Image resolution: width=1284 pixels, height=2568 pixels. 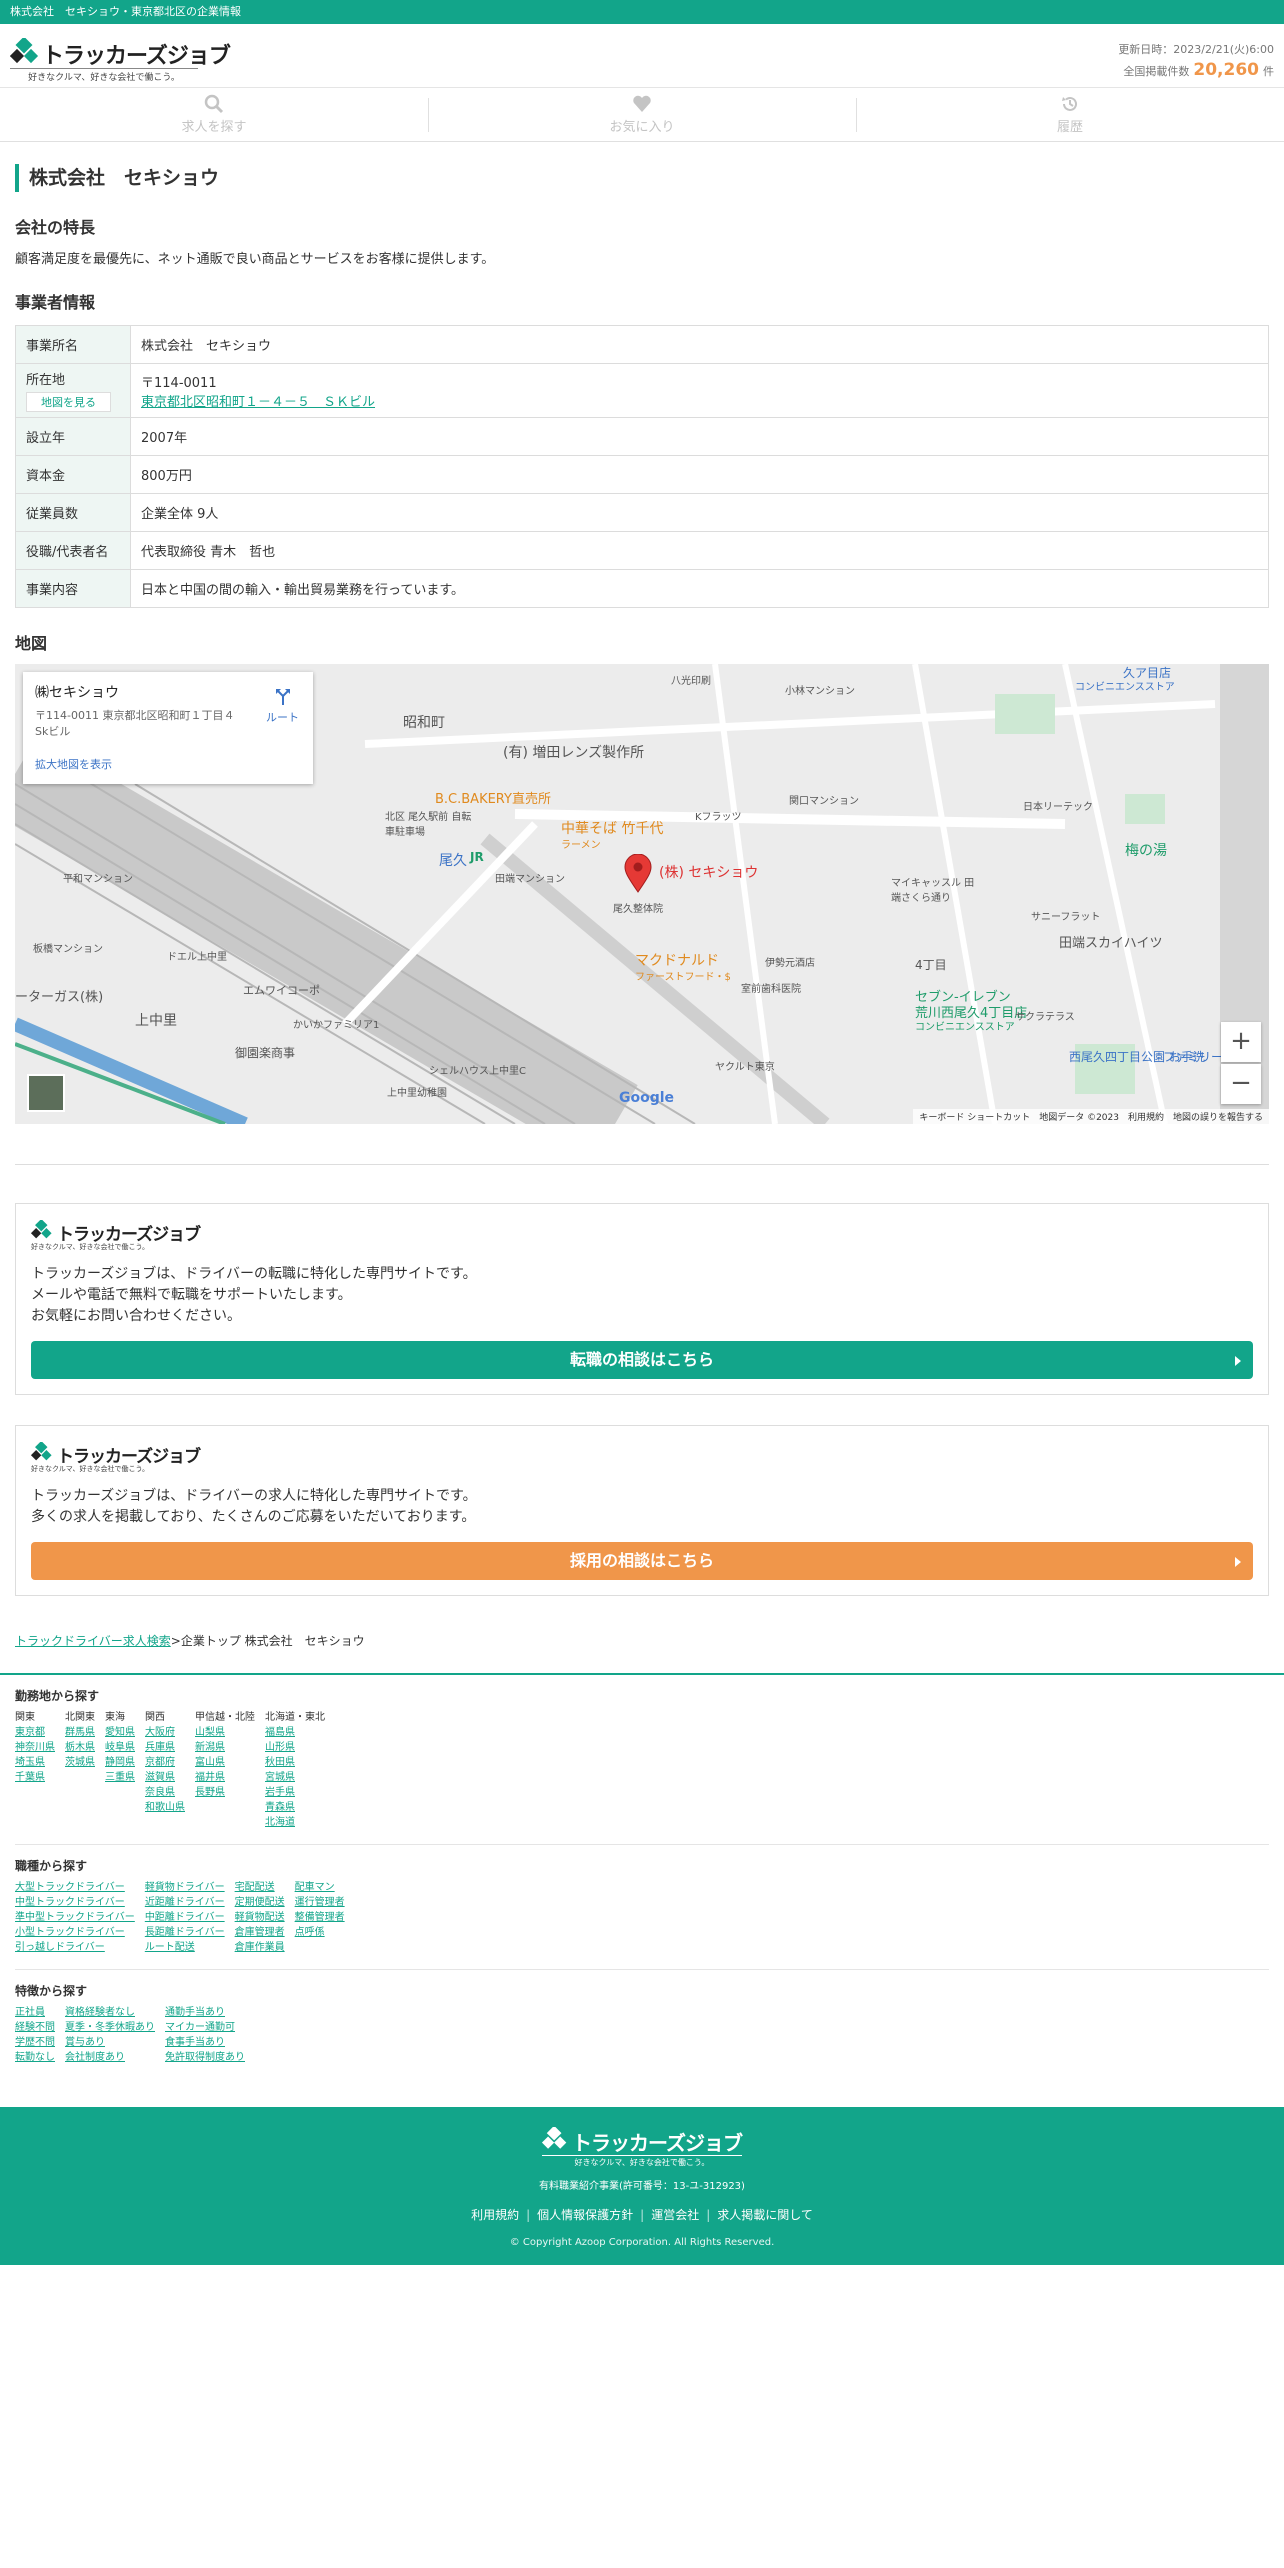 I want to click on row-value: 800万円, so click(x=699, y=474).